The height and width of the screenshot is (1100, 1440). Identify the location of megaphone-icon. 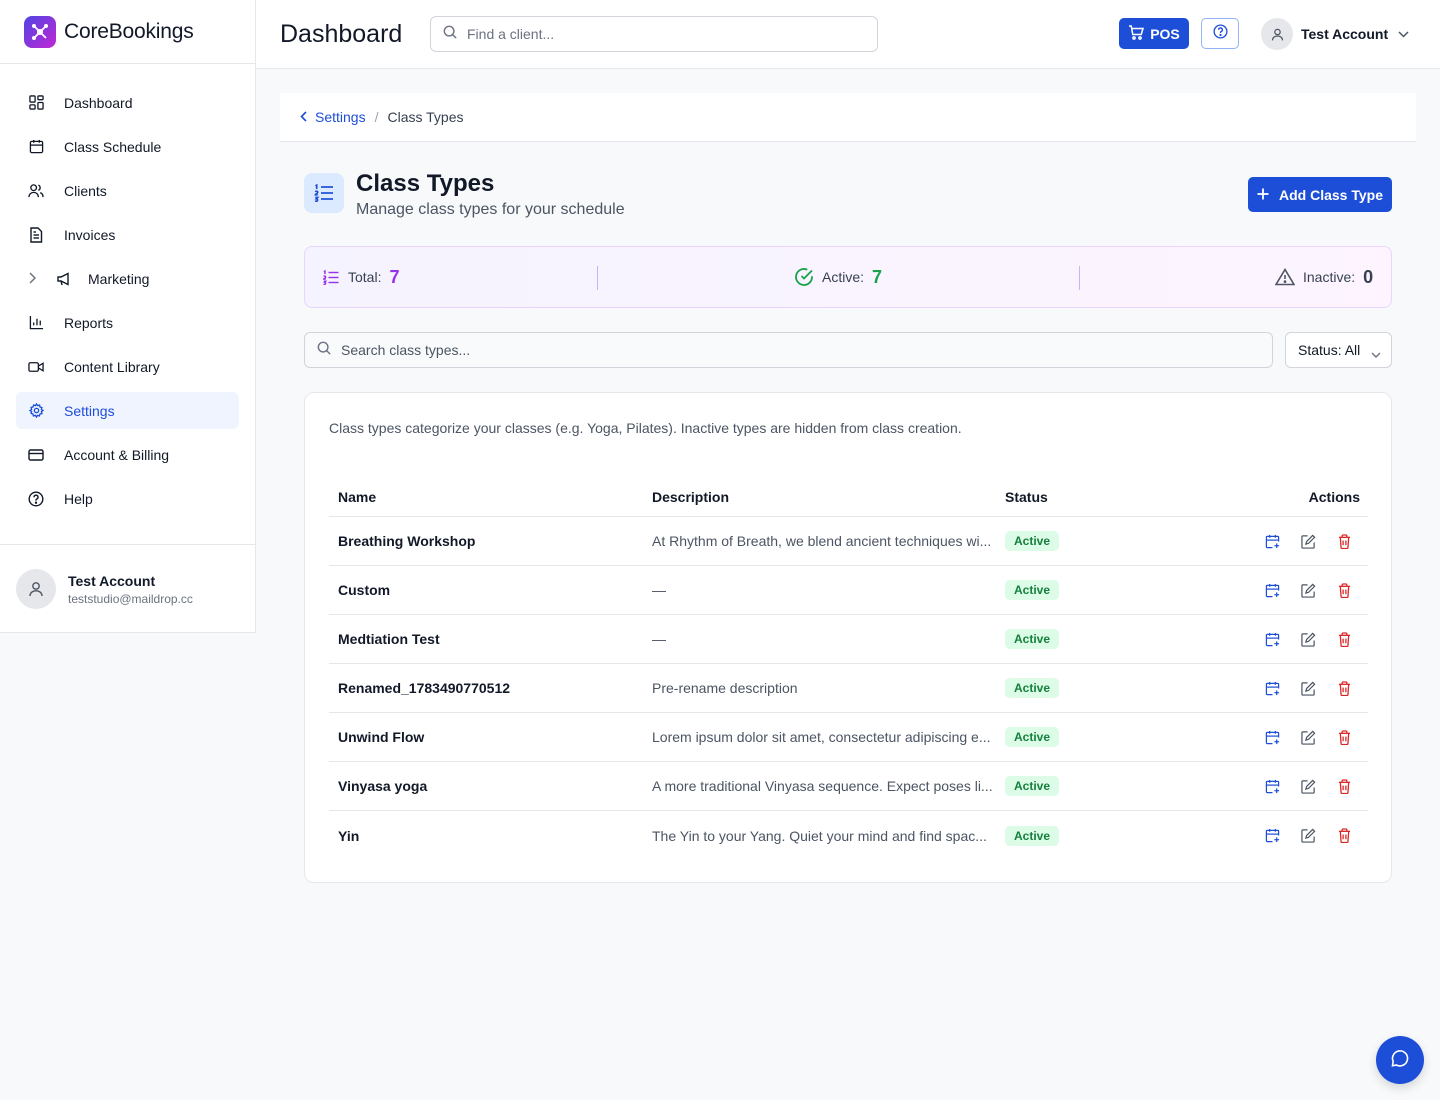
(64, 279).